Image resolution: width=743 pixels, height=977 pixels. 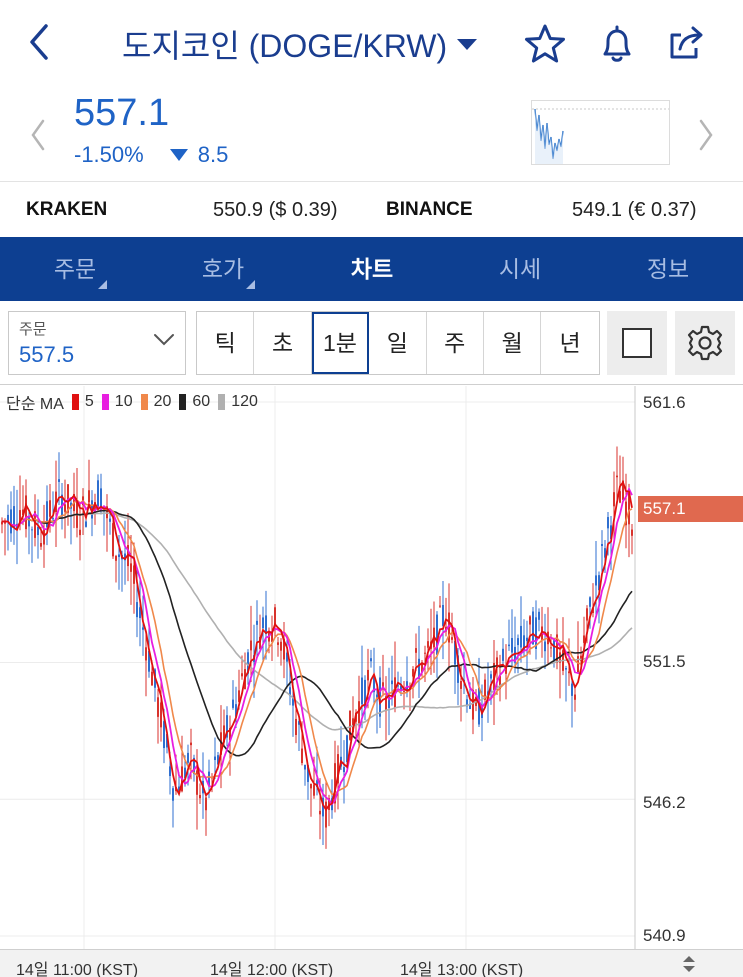 What do you see at coordinates (223, 269) in the screenshot?
I see `tab-label: 호가` at bounding box center [223, 269].